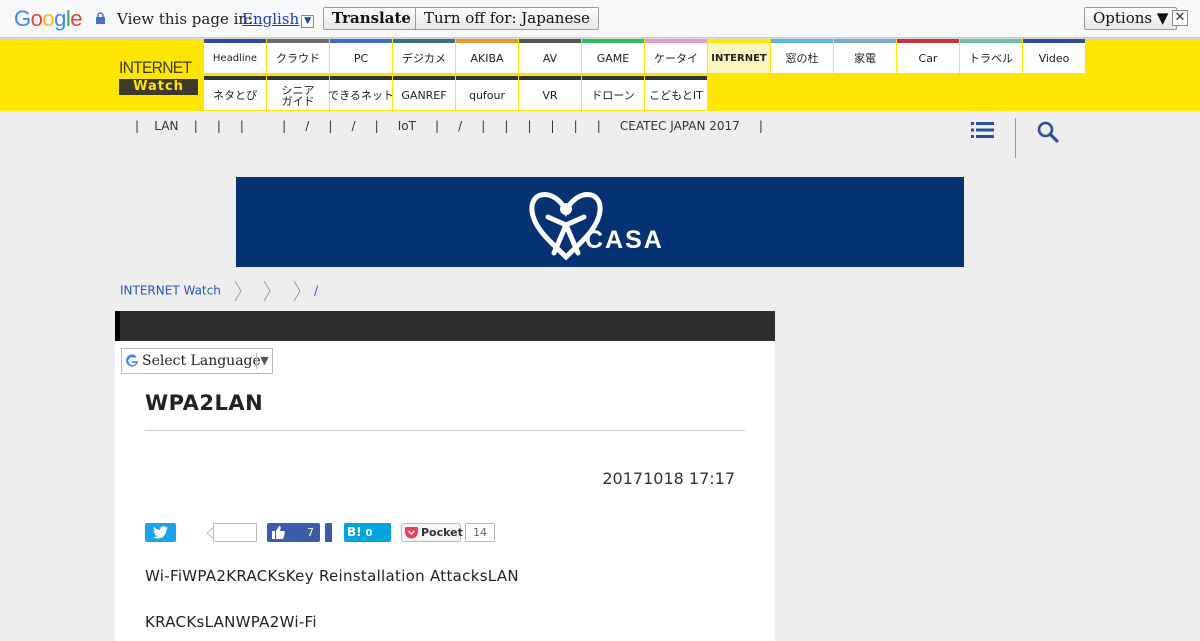 The image size is (1200, 641). I want to click on nav-item-8: INTERNET, so click(739, 56).